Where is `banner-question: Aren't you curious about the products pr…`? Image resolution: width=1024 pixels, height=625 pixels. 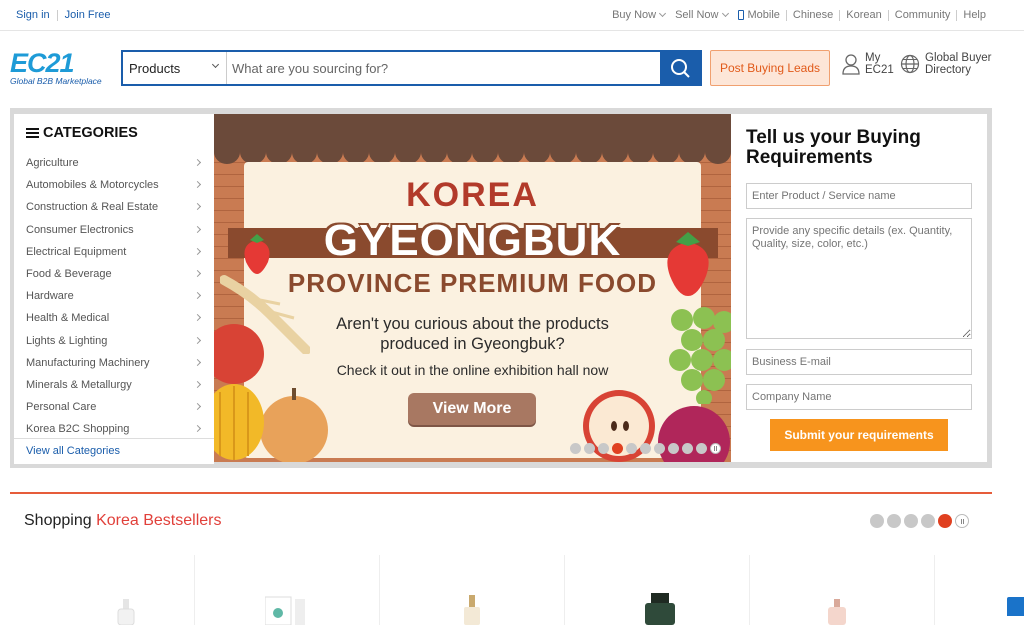
banner-question: Aren't you curious about the products pr… is located at coordinates (472, 334).